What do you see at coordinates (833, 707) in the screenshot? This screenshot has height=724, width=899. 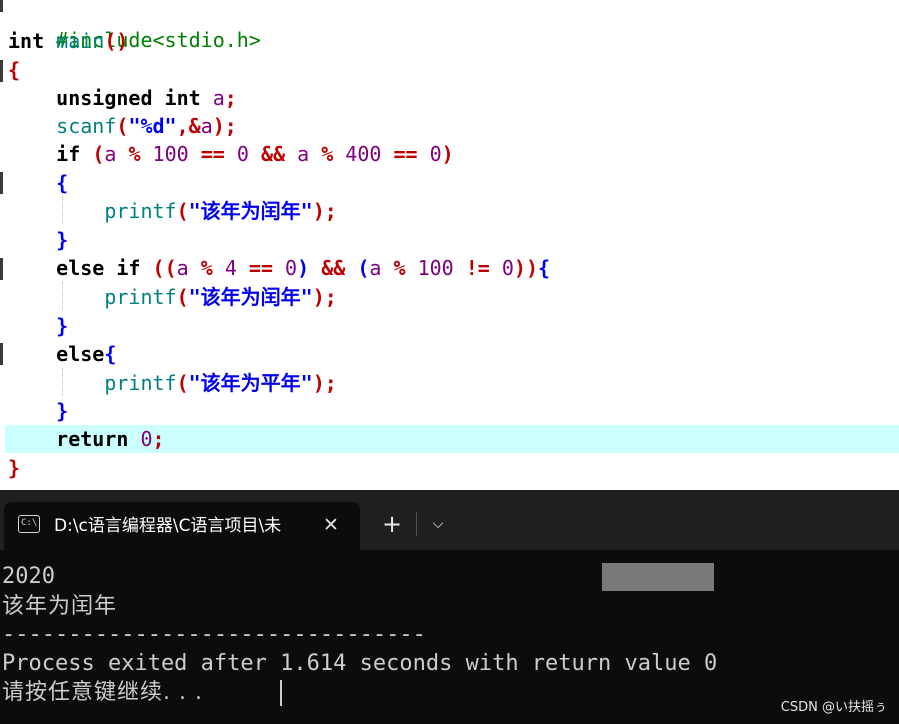 I see `watermark: CSDN @い扶摇ぅ` at bounding box center [833, 707].